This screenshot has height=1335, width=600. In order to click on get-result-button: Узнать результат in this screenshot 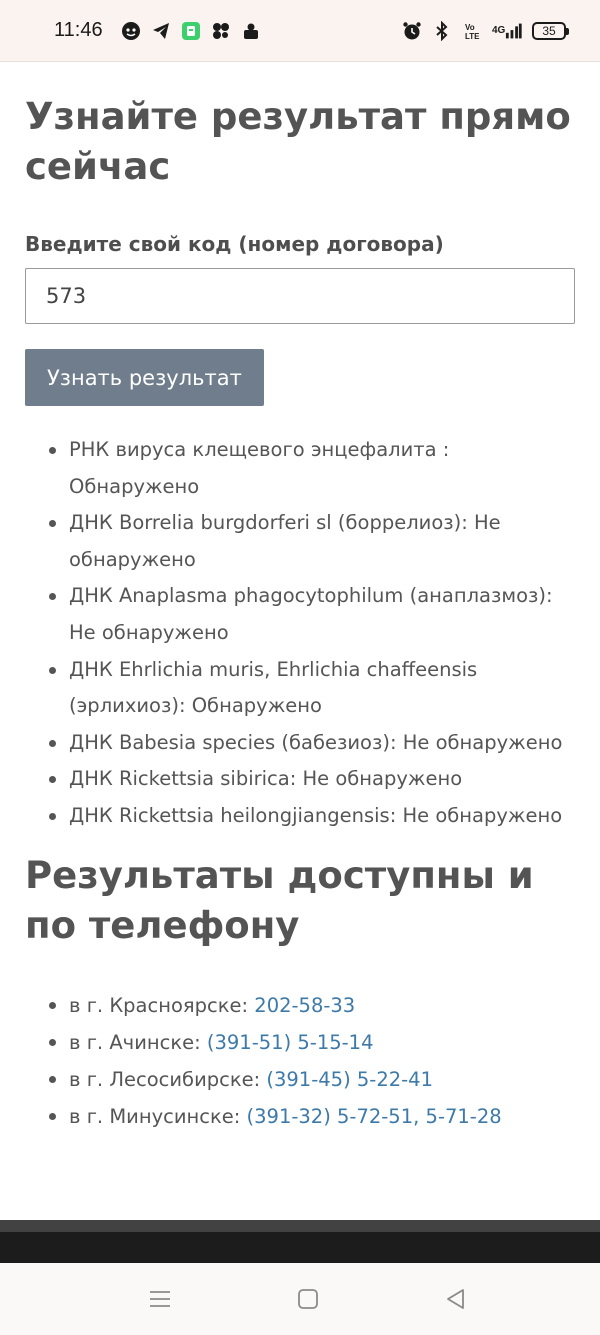, I will do `click(144, 377)`.